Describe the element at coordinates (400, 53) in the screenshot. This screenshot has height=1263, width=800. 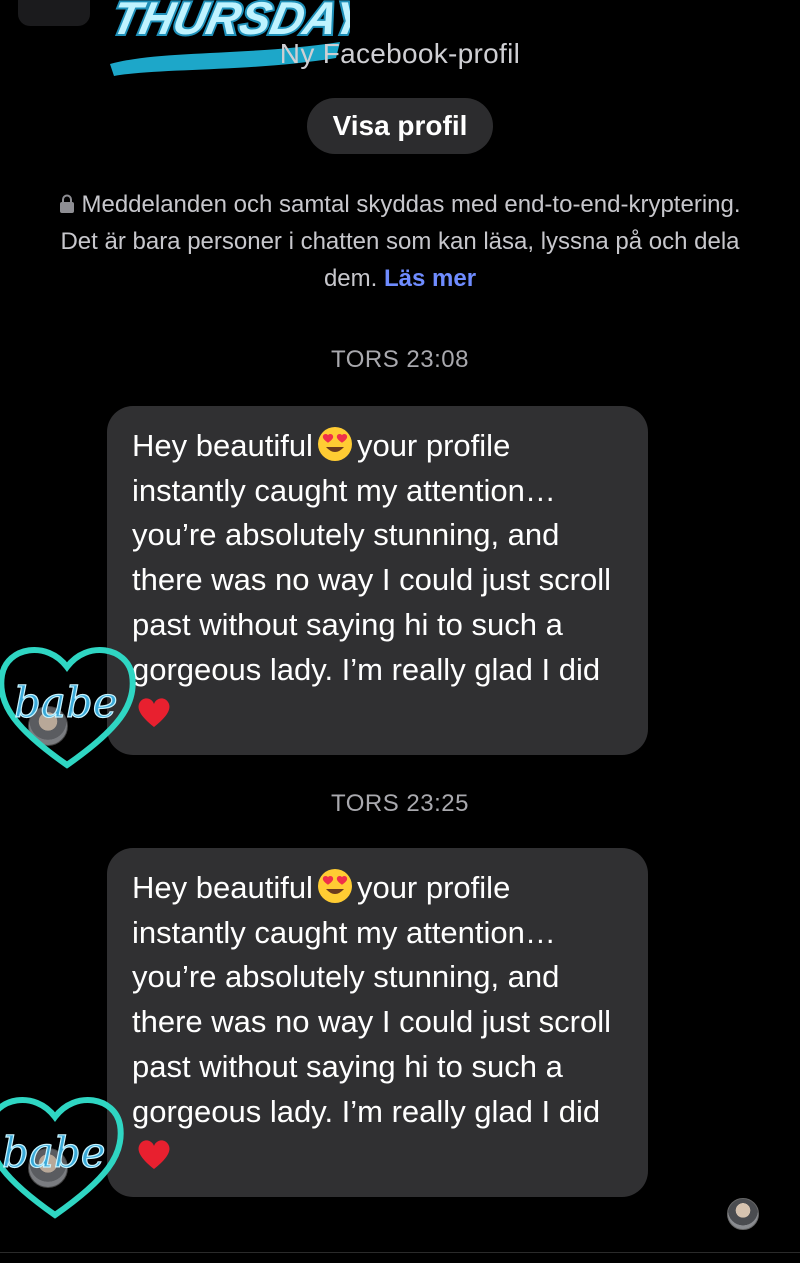
I see `profile-subtitle: Ny Facebook-profil` at that location.